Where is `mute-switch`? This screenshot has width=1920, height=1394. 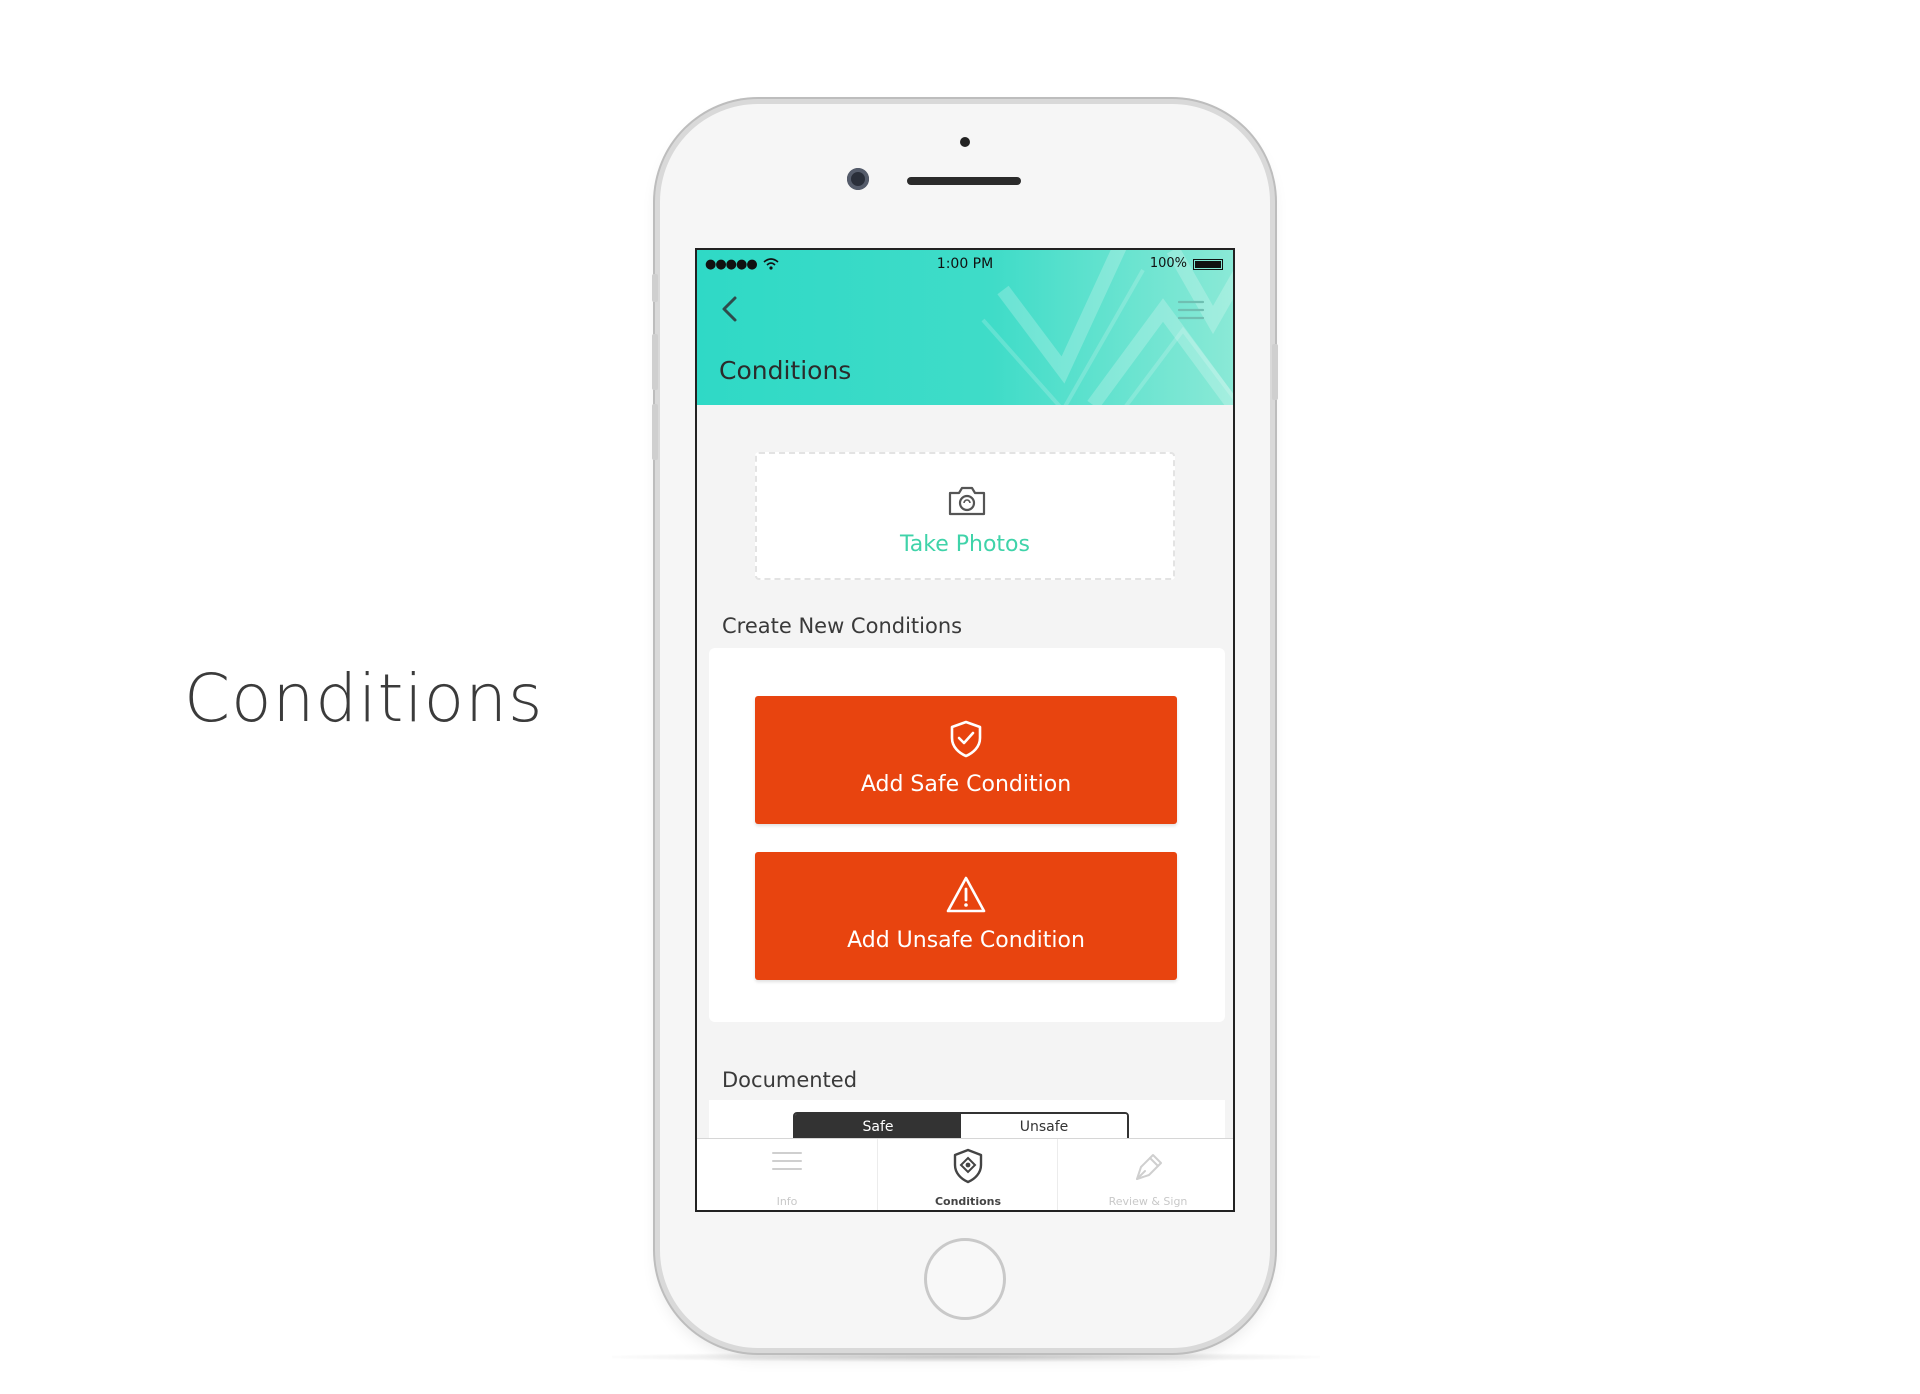 mute-switch is located at coordinates (655, 288).